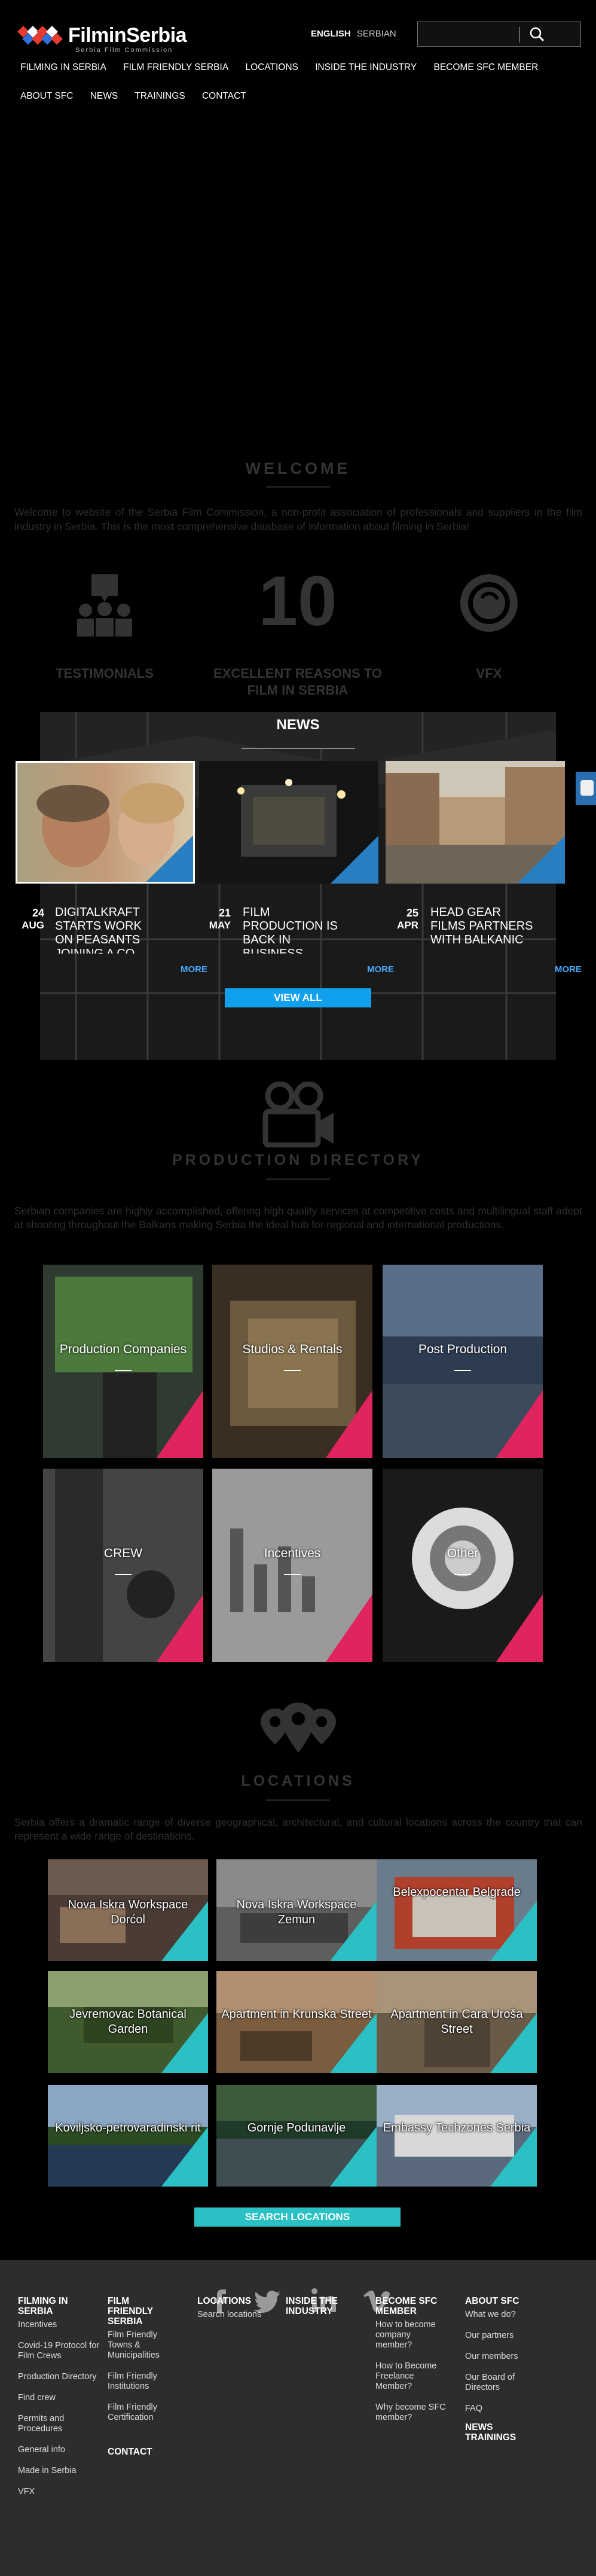 The image size is (596, 2576). I want to click on footer-link-towns: Film Friendly Towns & Municipalities, so click(140, 2345).